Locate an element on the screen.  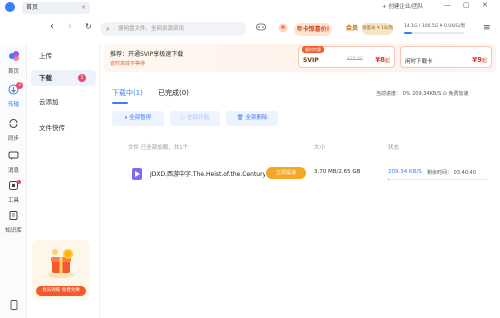
header-file: 文件 已全部加载，共1个 is located at coordinates (158, 148).